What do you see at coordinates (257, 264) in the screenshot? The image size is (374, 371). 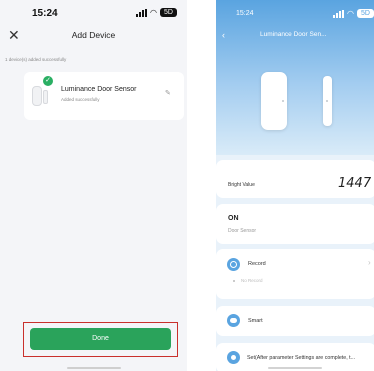 I see `record-label: Record` at bounding box center [257, 264].